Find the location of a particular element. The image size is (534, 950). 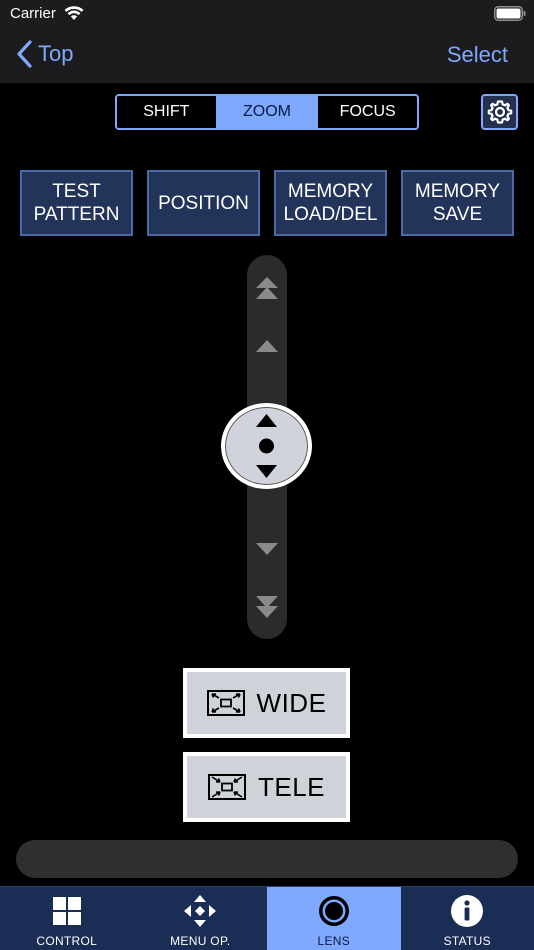

battery-icon is located at coordinates (510, 13).